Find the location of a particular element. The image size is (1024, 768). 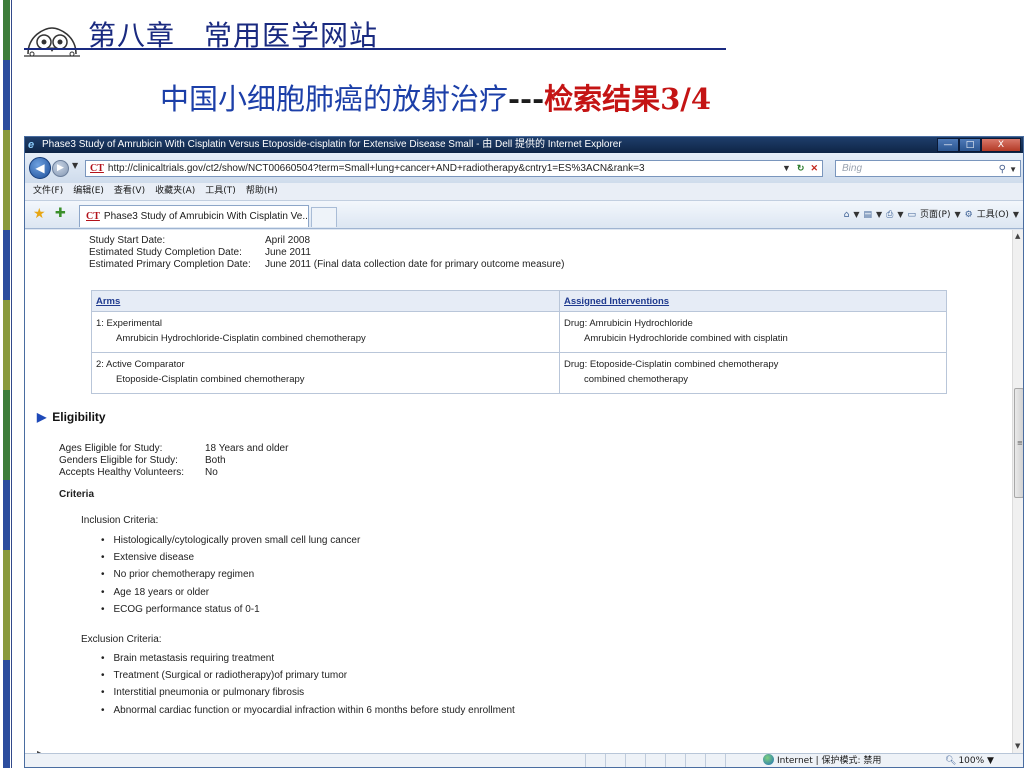

slide-subtitle: 中国小细胞肺癌的放射治疗---检索结果3/4 is located at coordinates (435, 97).